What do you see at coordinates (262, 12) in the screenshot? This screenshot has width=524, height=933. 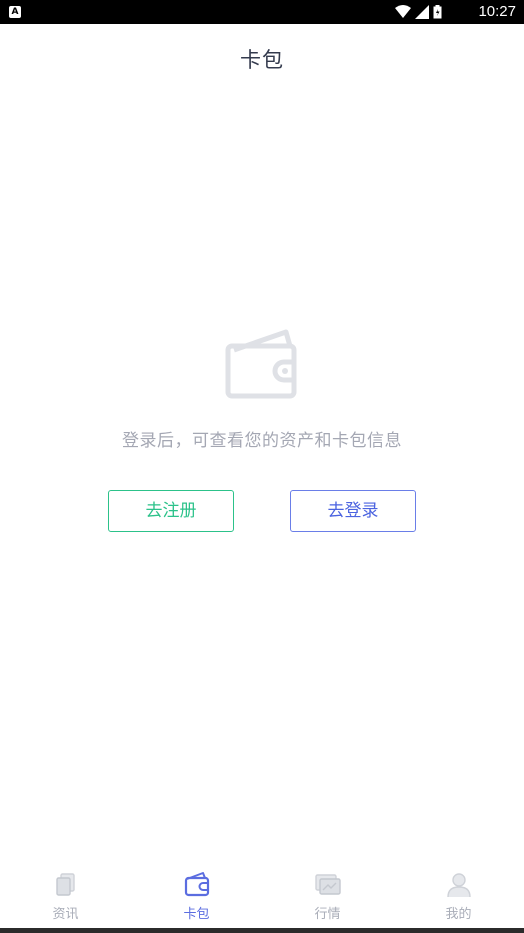 I see `status-bar: A 10:27` at bounding box center [262, 12].